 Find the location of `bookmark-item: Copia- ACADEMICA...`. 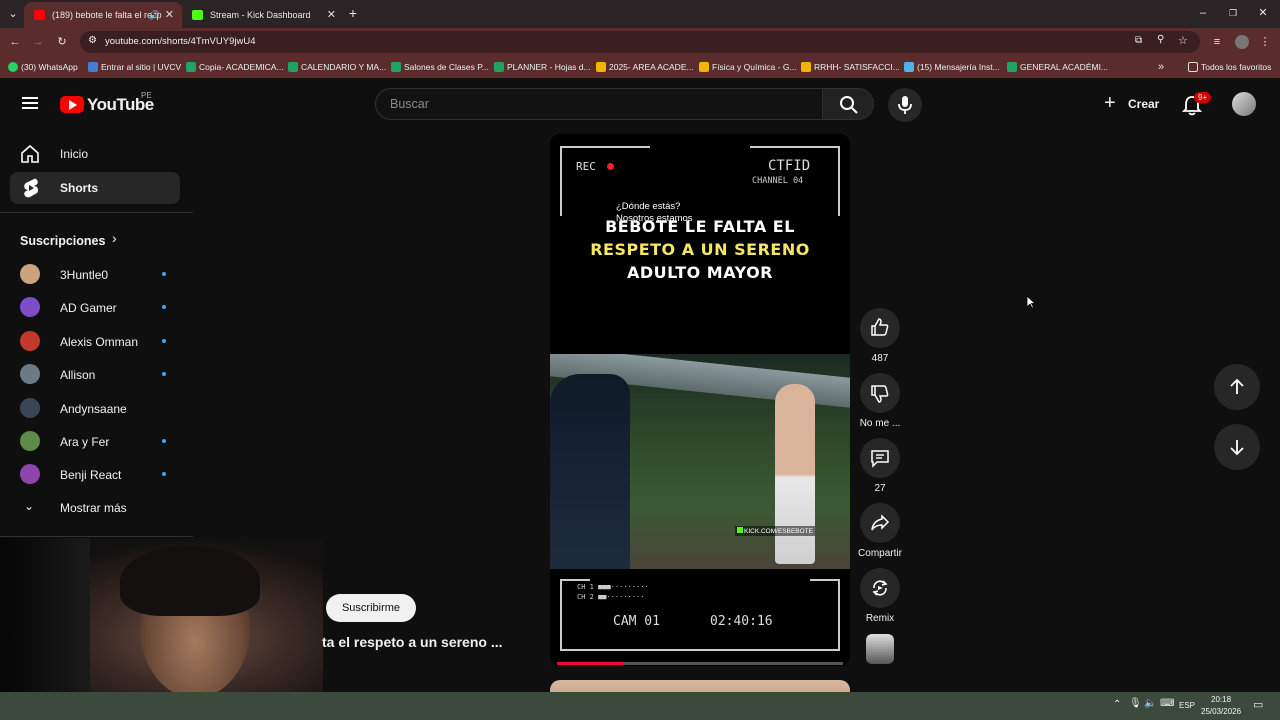

bookmark-item: Copia- ACADEMICA... is located at coordinates (235, 67).